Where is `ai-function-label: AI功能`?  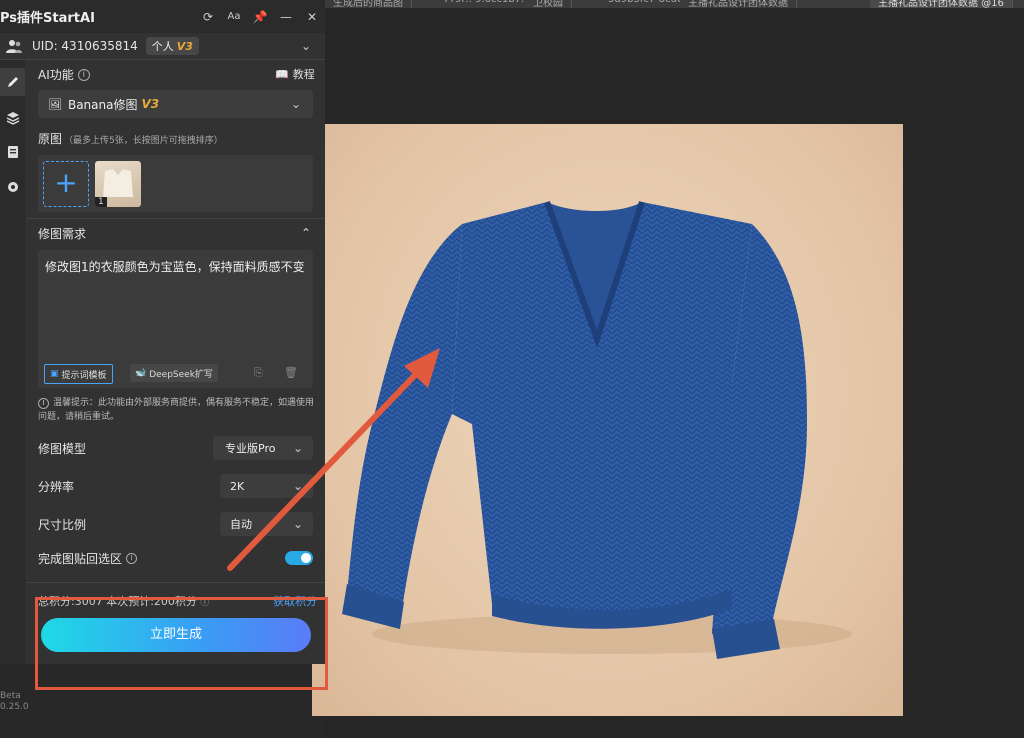
ai-function-label: AI功能 is located at coordinates (56, 75).